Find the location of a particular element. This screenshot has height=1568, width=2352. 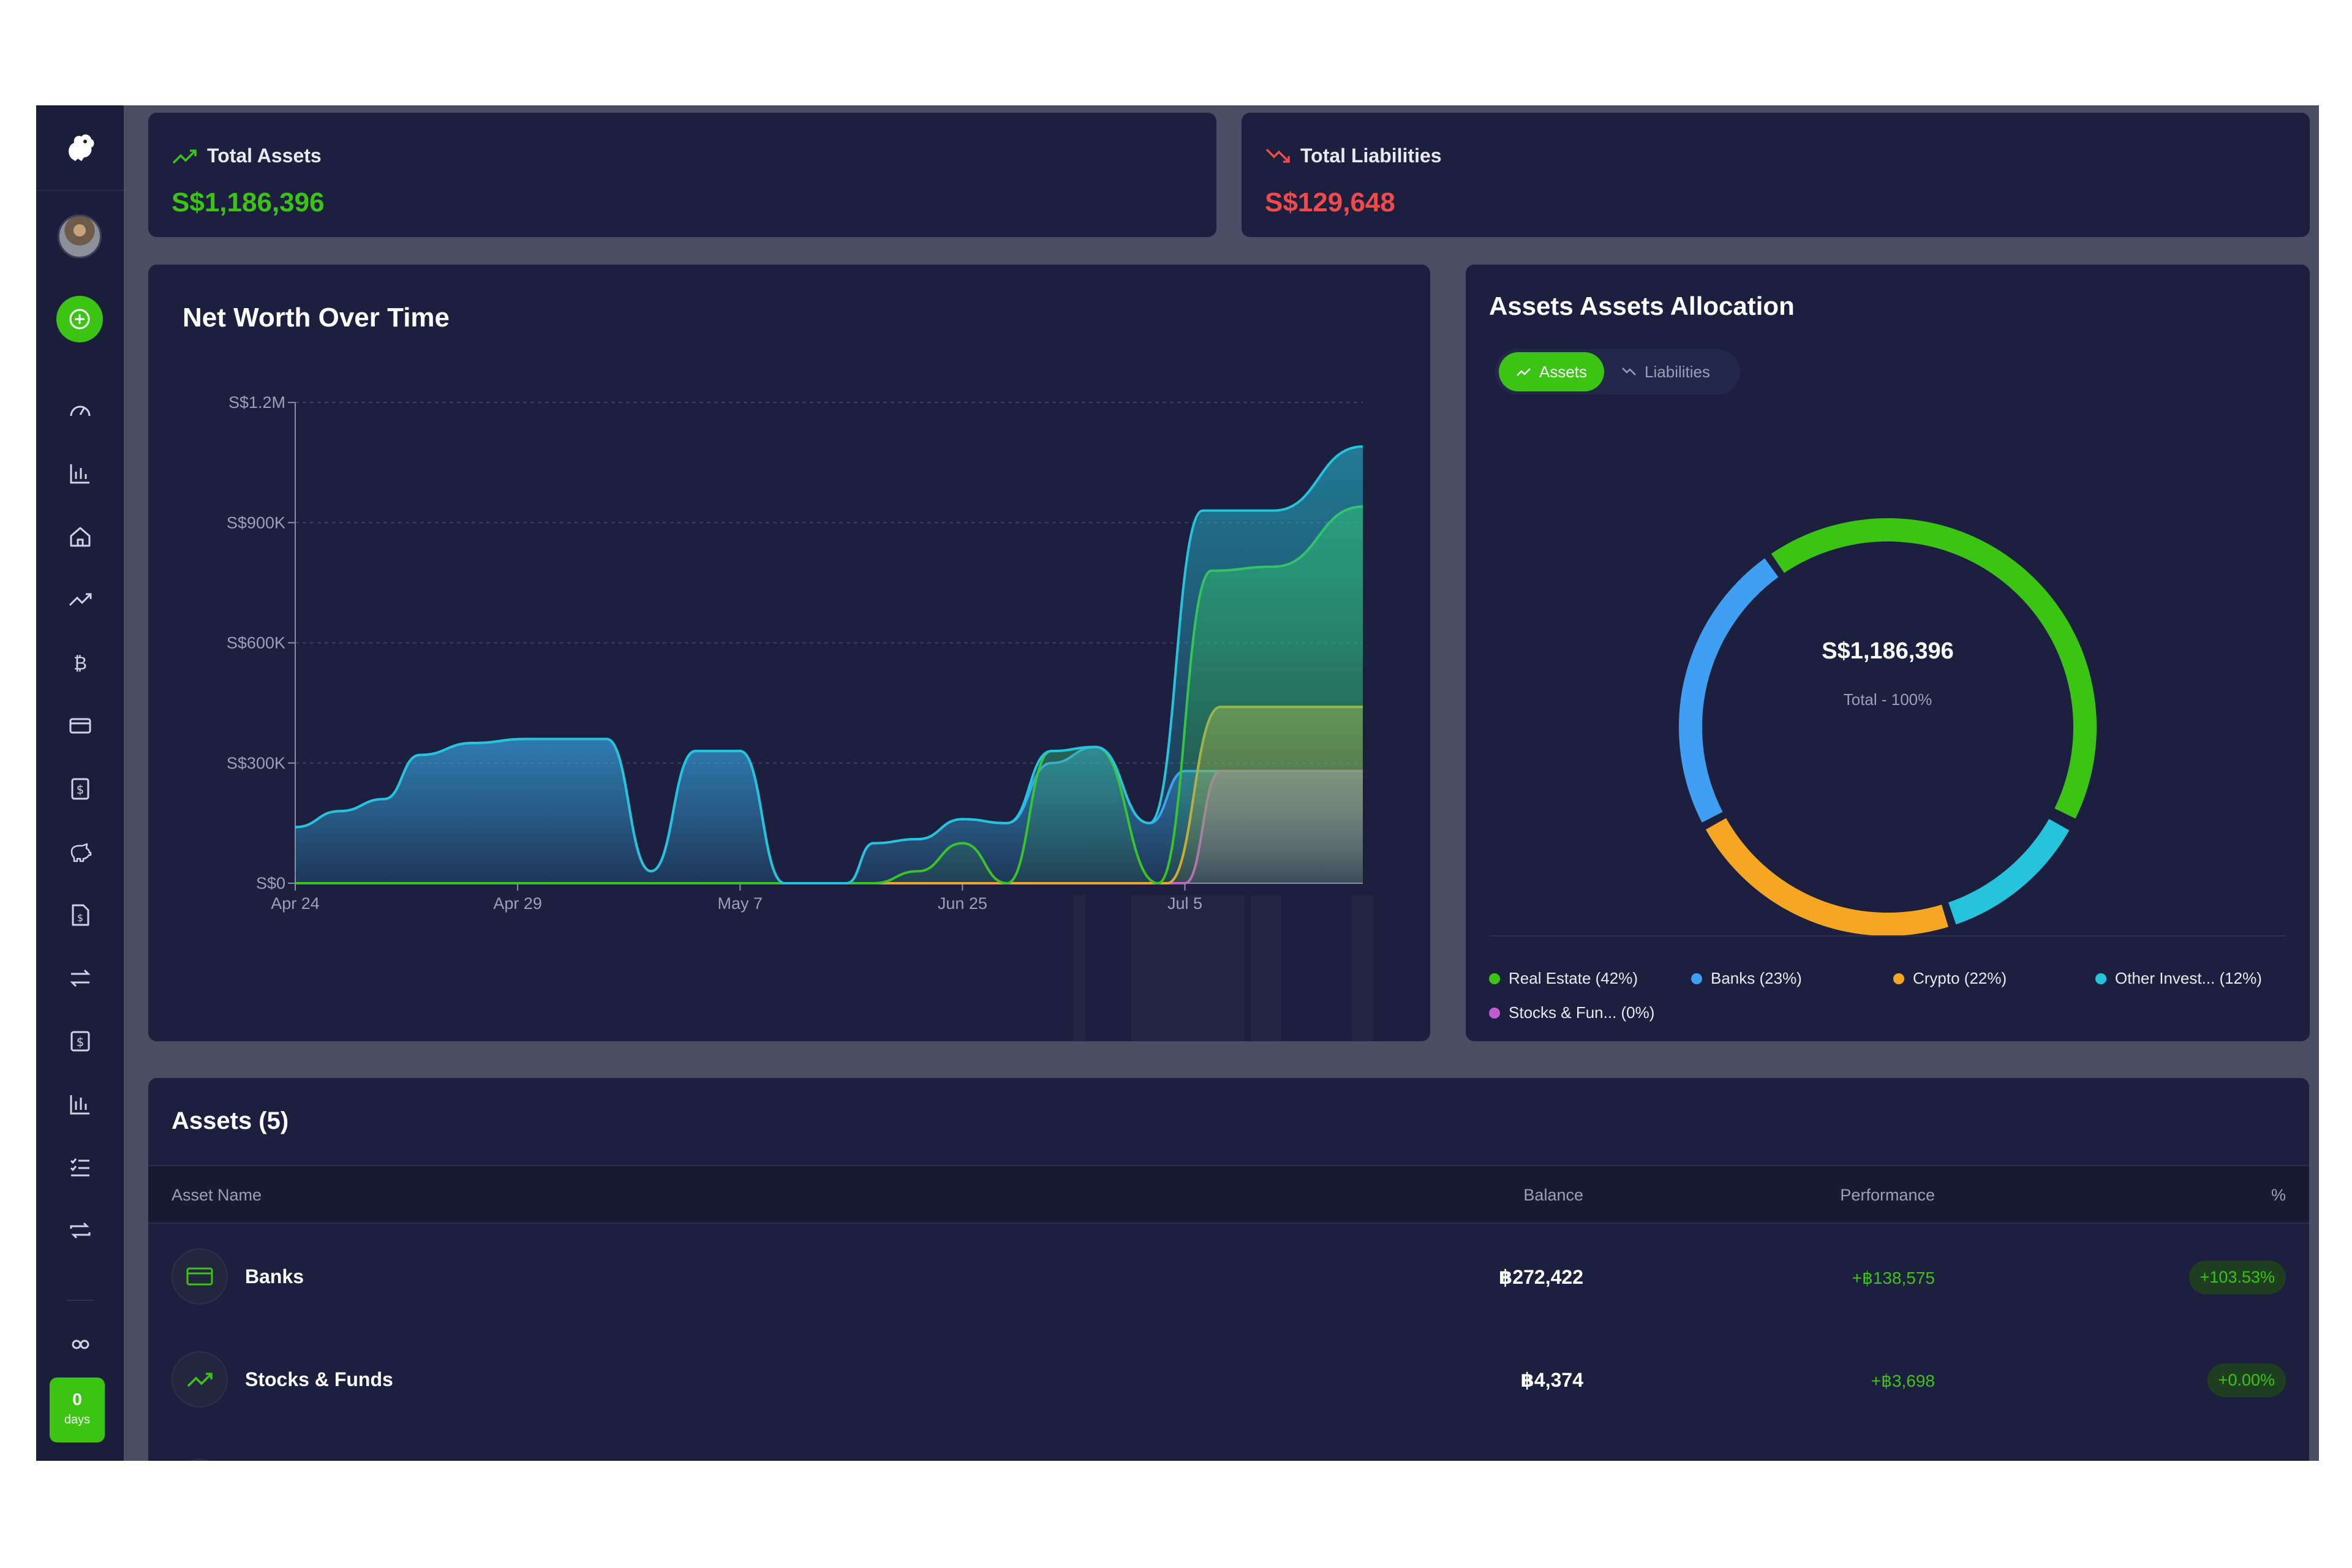

nav-bills: $ is located at coordinates (80, 915).